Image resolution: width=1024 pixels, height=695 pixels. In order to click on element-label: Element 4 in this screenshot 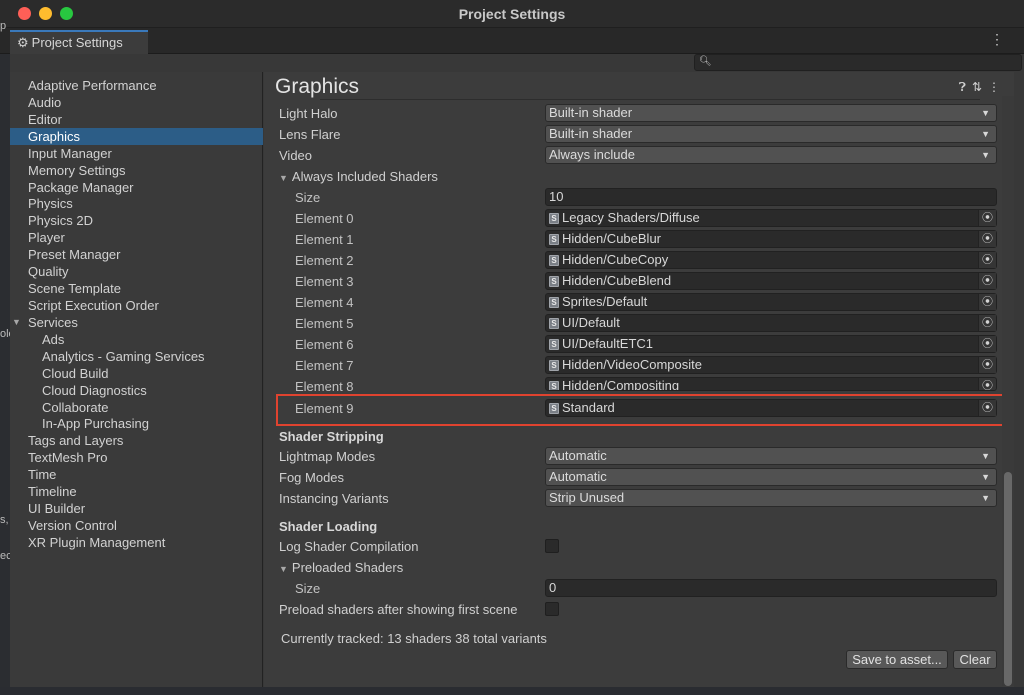, I will do `click(324, 302)`.